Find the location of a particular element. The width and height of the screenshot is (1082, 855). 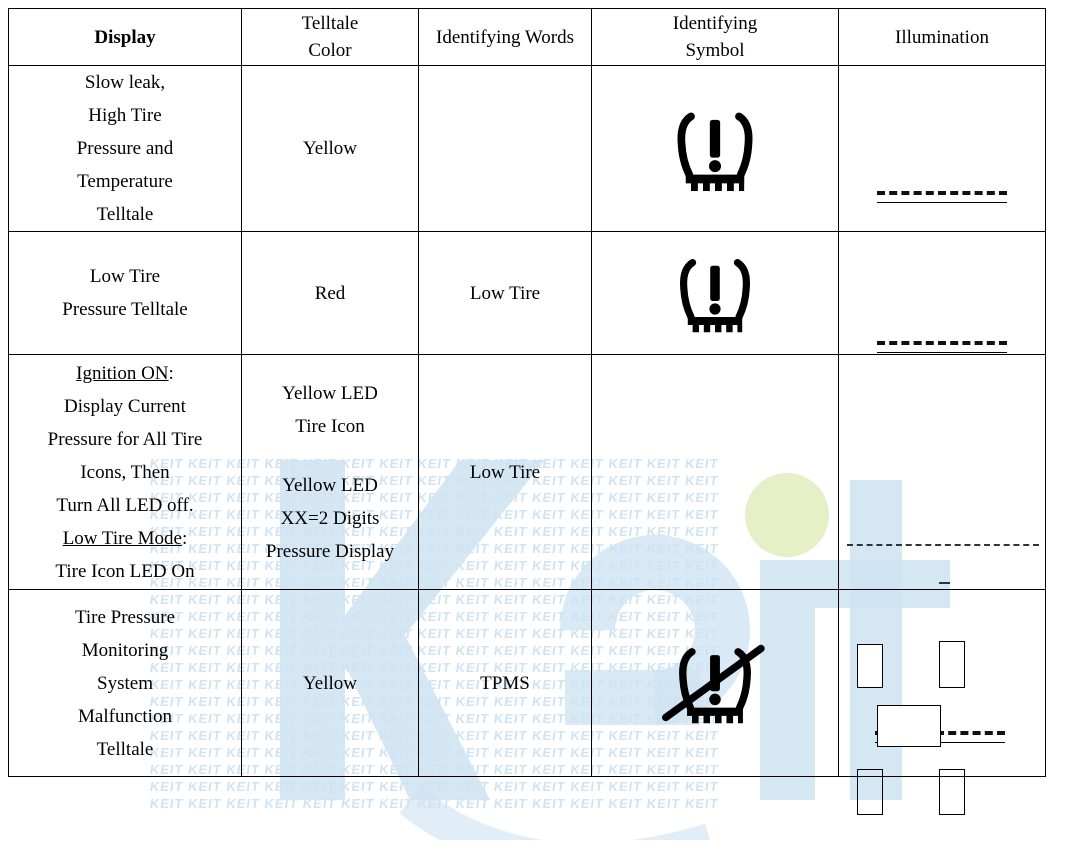

display-line: Pressure and is located at coordinates (125, 148).